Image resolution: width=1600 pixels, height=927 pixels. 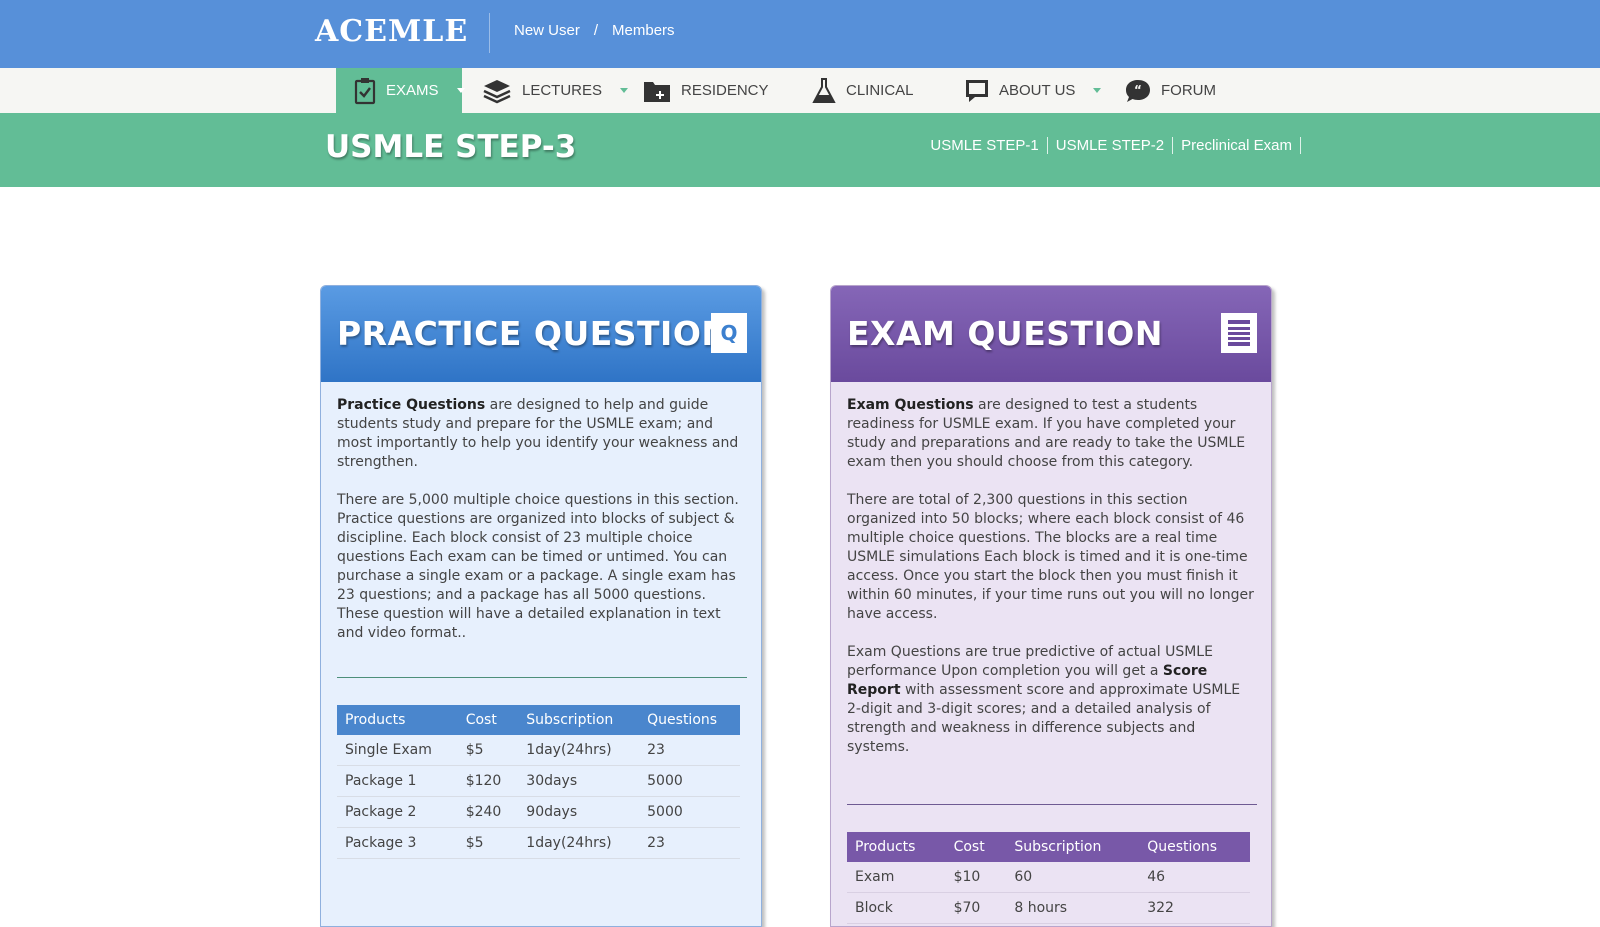 I want to click on nav-label: CLINICAL, so click(x=880, y=90).